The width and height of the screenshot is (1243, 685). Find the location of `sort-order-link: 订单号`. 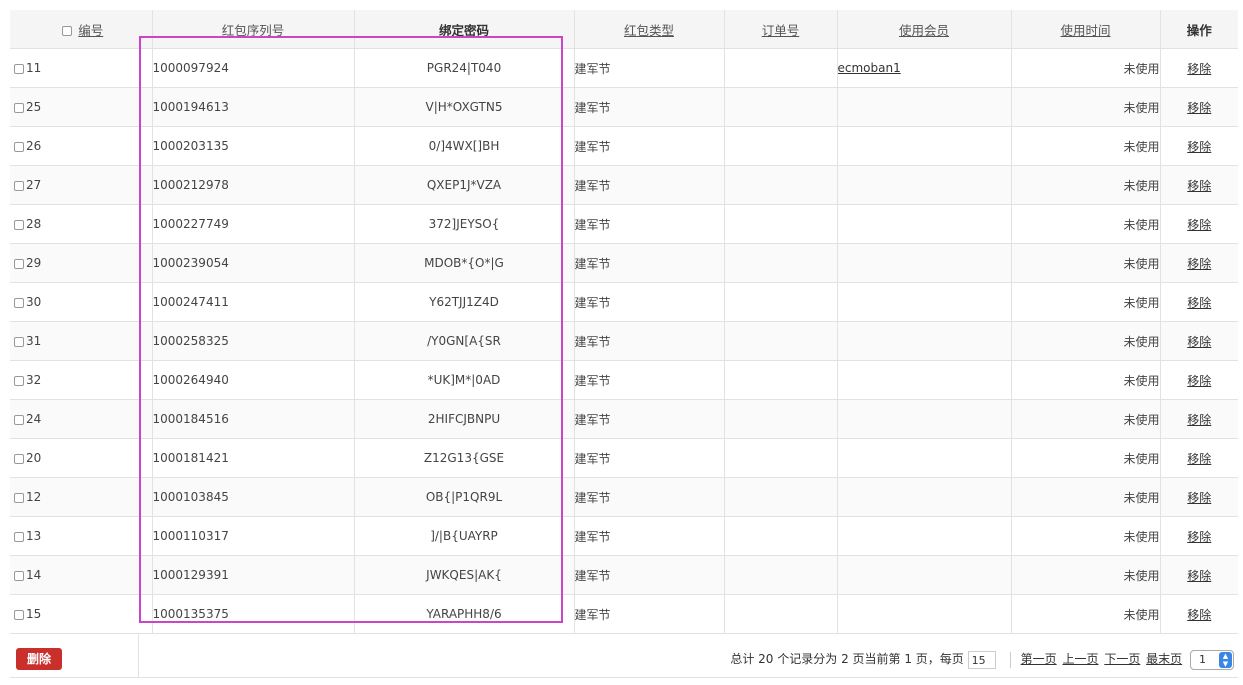

sort-order-link: 订单号 is located at coordinates (781, 30).